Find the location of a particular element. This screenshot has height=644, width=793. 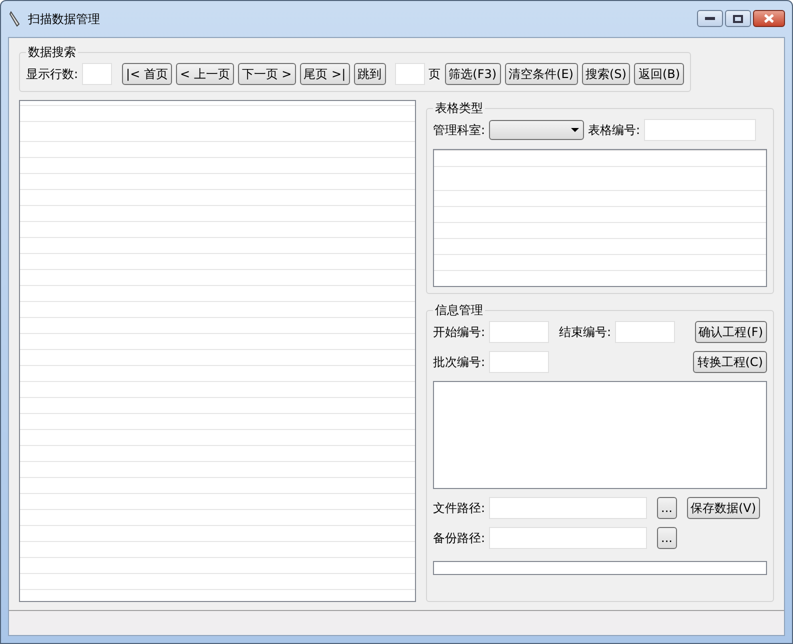

field-label: 表格编号: is located at coordinates (614, 130).